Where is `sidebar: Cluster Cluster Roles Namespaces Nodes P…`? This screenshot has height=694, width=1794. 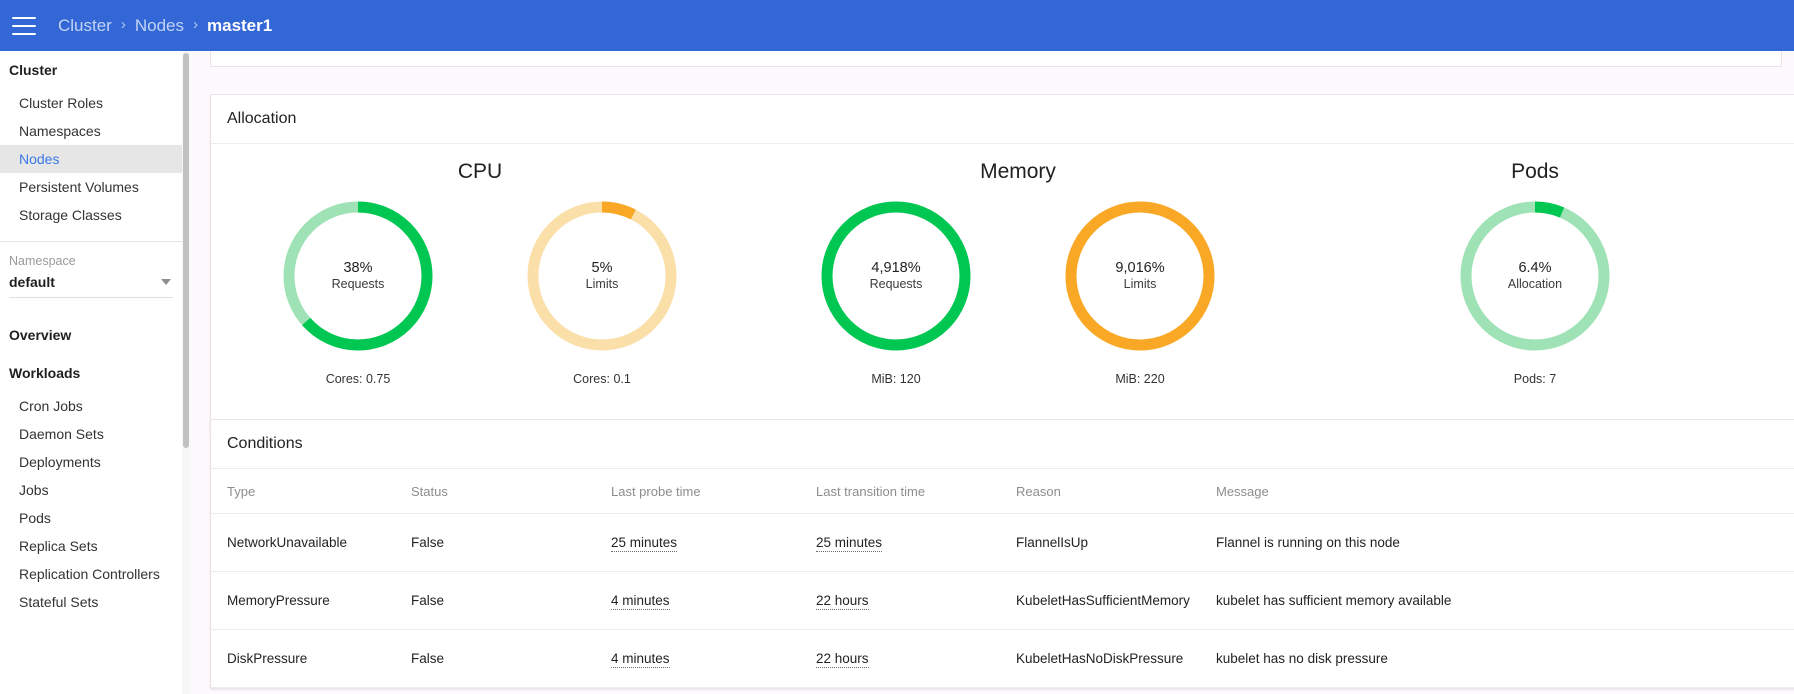
sidebar: Cluster Cluster Roles Namespaces Nodes P… is located at coordinates (95, 372).